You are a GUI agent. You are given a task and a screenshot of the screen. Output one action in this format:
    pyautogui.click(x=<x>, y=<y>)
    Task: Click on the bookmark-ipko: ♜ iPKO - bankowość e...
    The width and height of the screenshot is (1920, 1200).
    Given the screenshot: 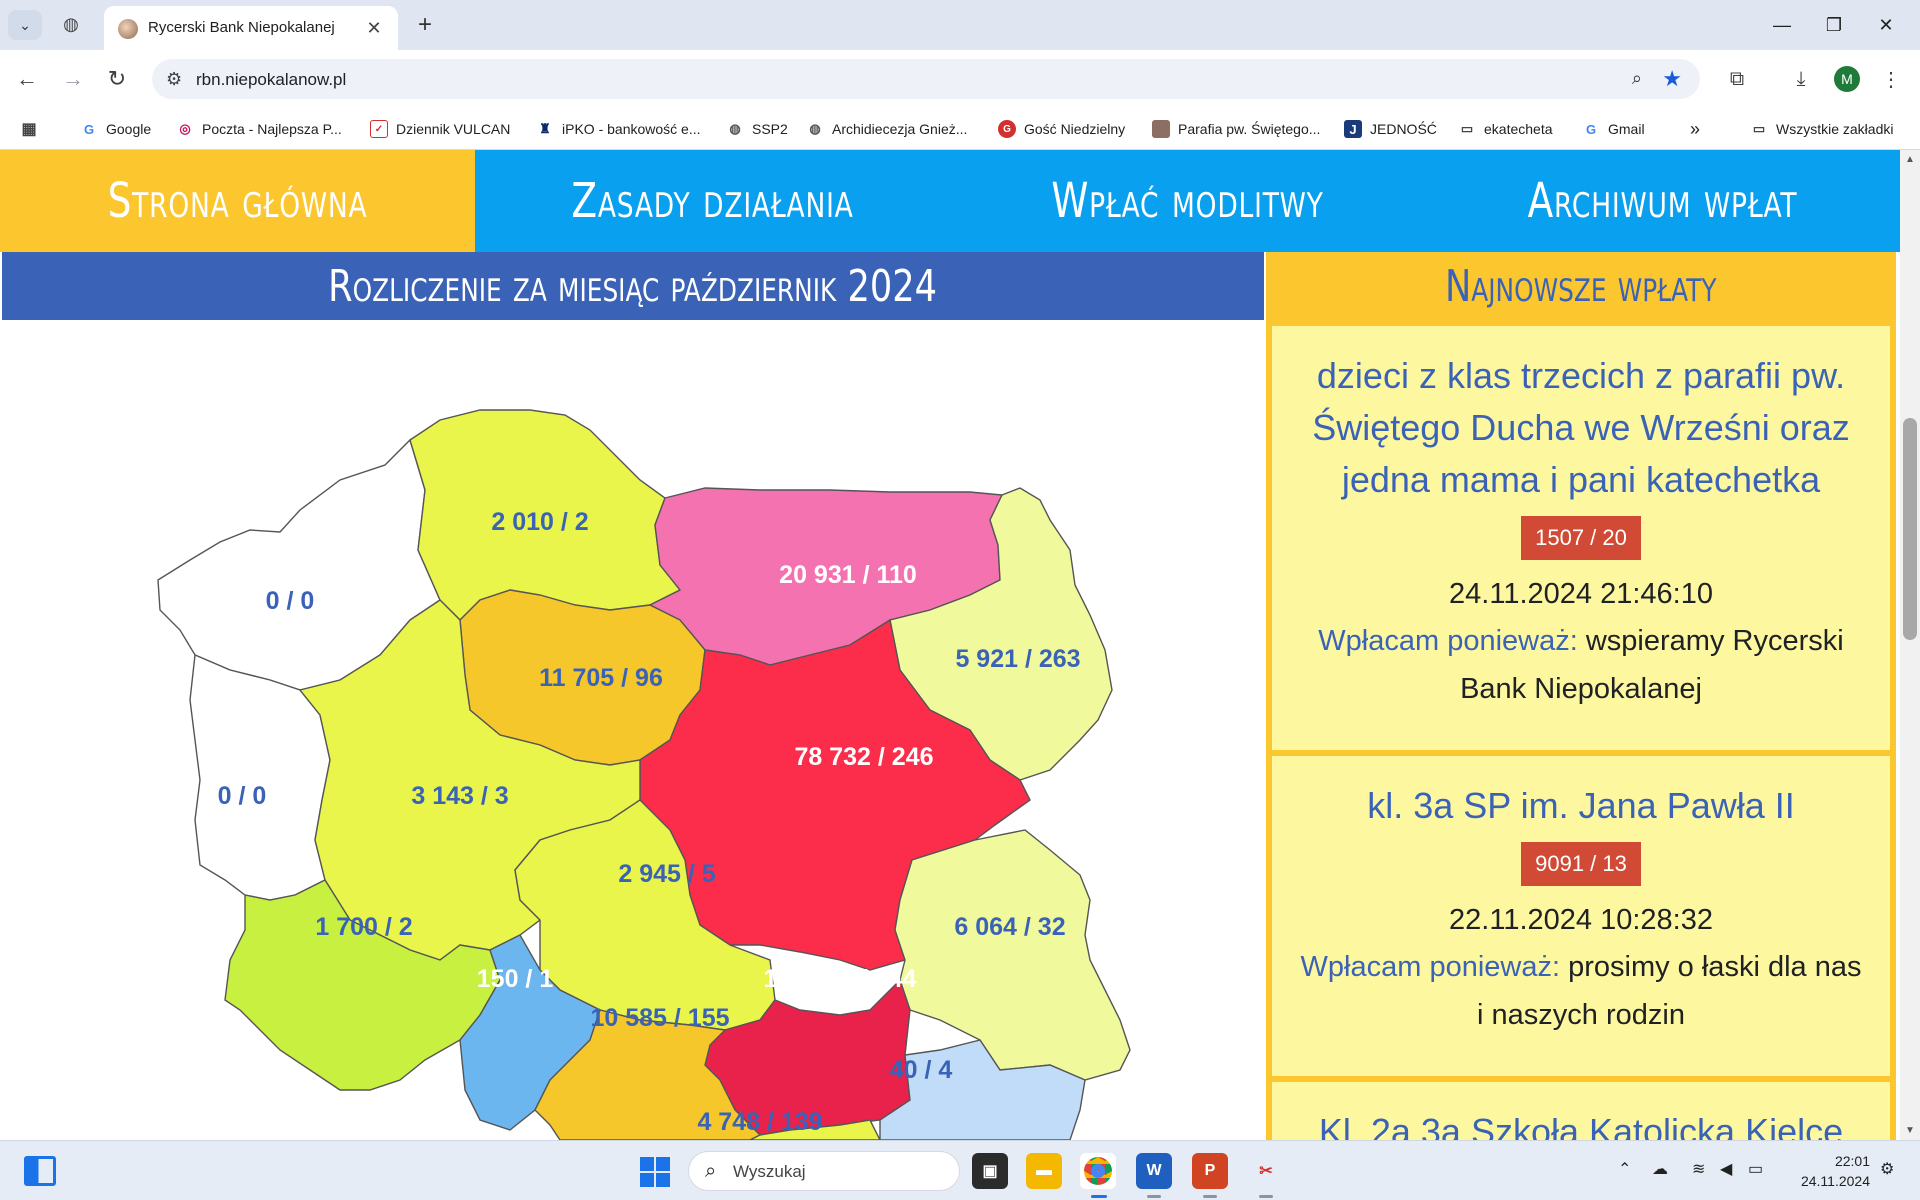 What is the action you would take?
    pyautogui.click(x=618, y=129)
    